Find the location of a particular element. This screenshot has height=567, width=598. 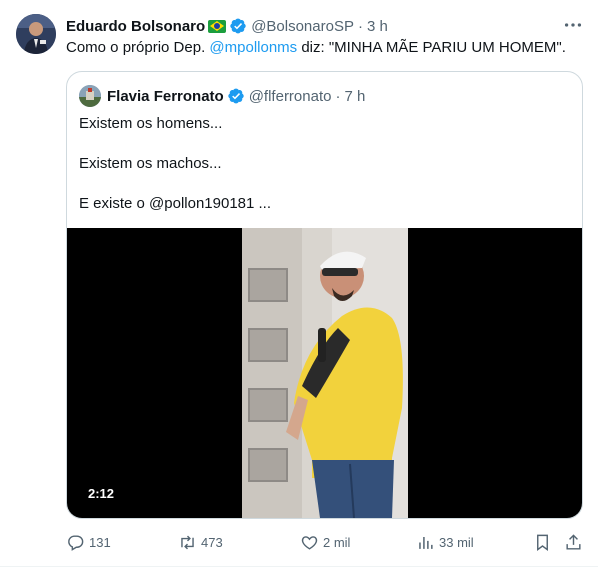

bookmark-button is located at coordinates (542, 542).